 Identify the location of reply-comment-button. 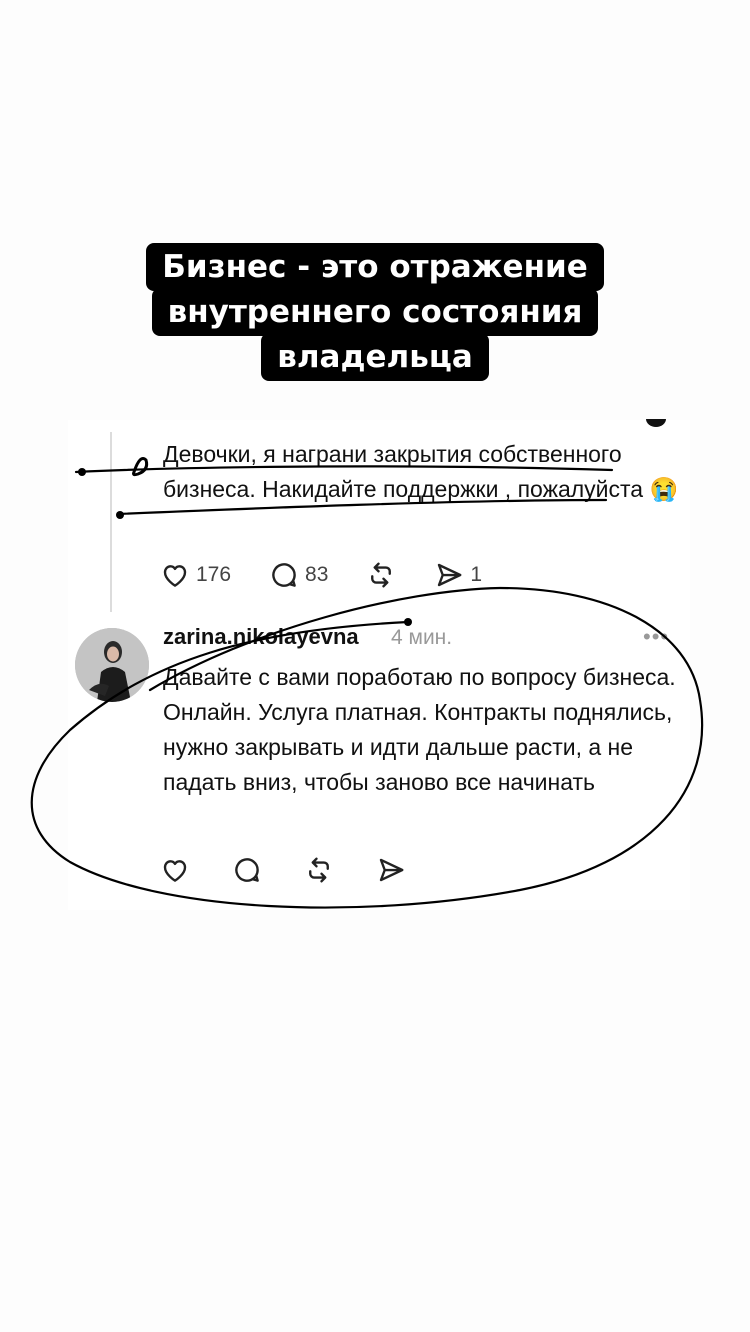
(247, 870).